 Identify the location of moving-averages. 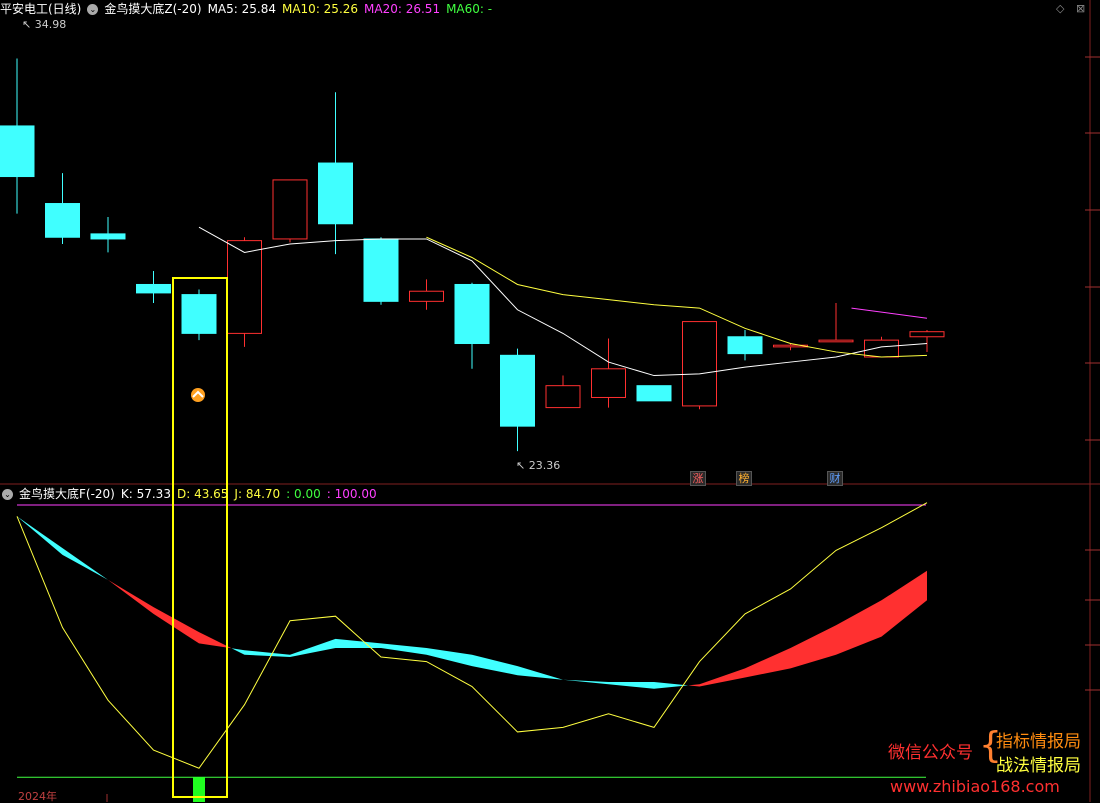
(563, 301).